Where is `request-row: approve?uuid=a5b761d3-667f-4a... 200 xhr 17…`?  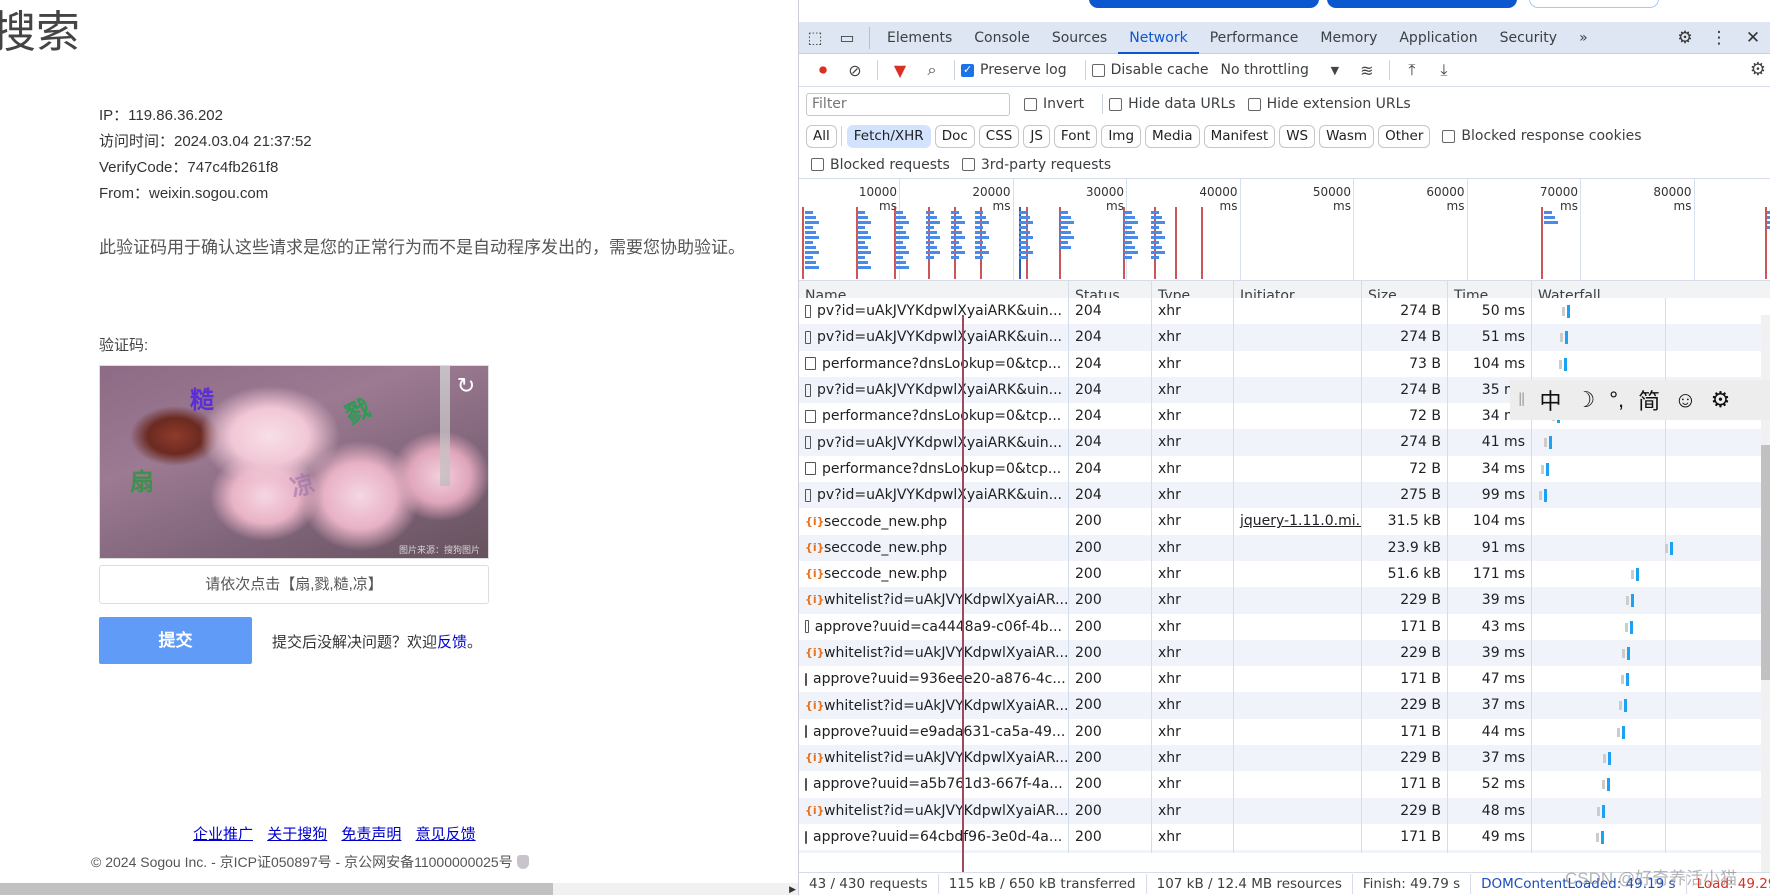 request-row: approve?uuid=a5b761d3-667f-4a... 200 xhr 17… is located at coordinates (1284, 784).